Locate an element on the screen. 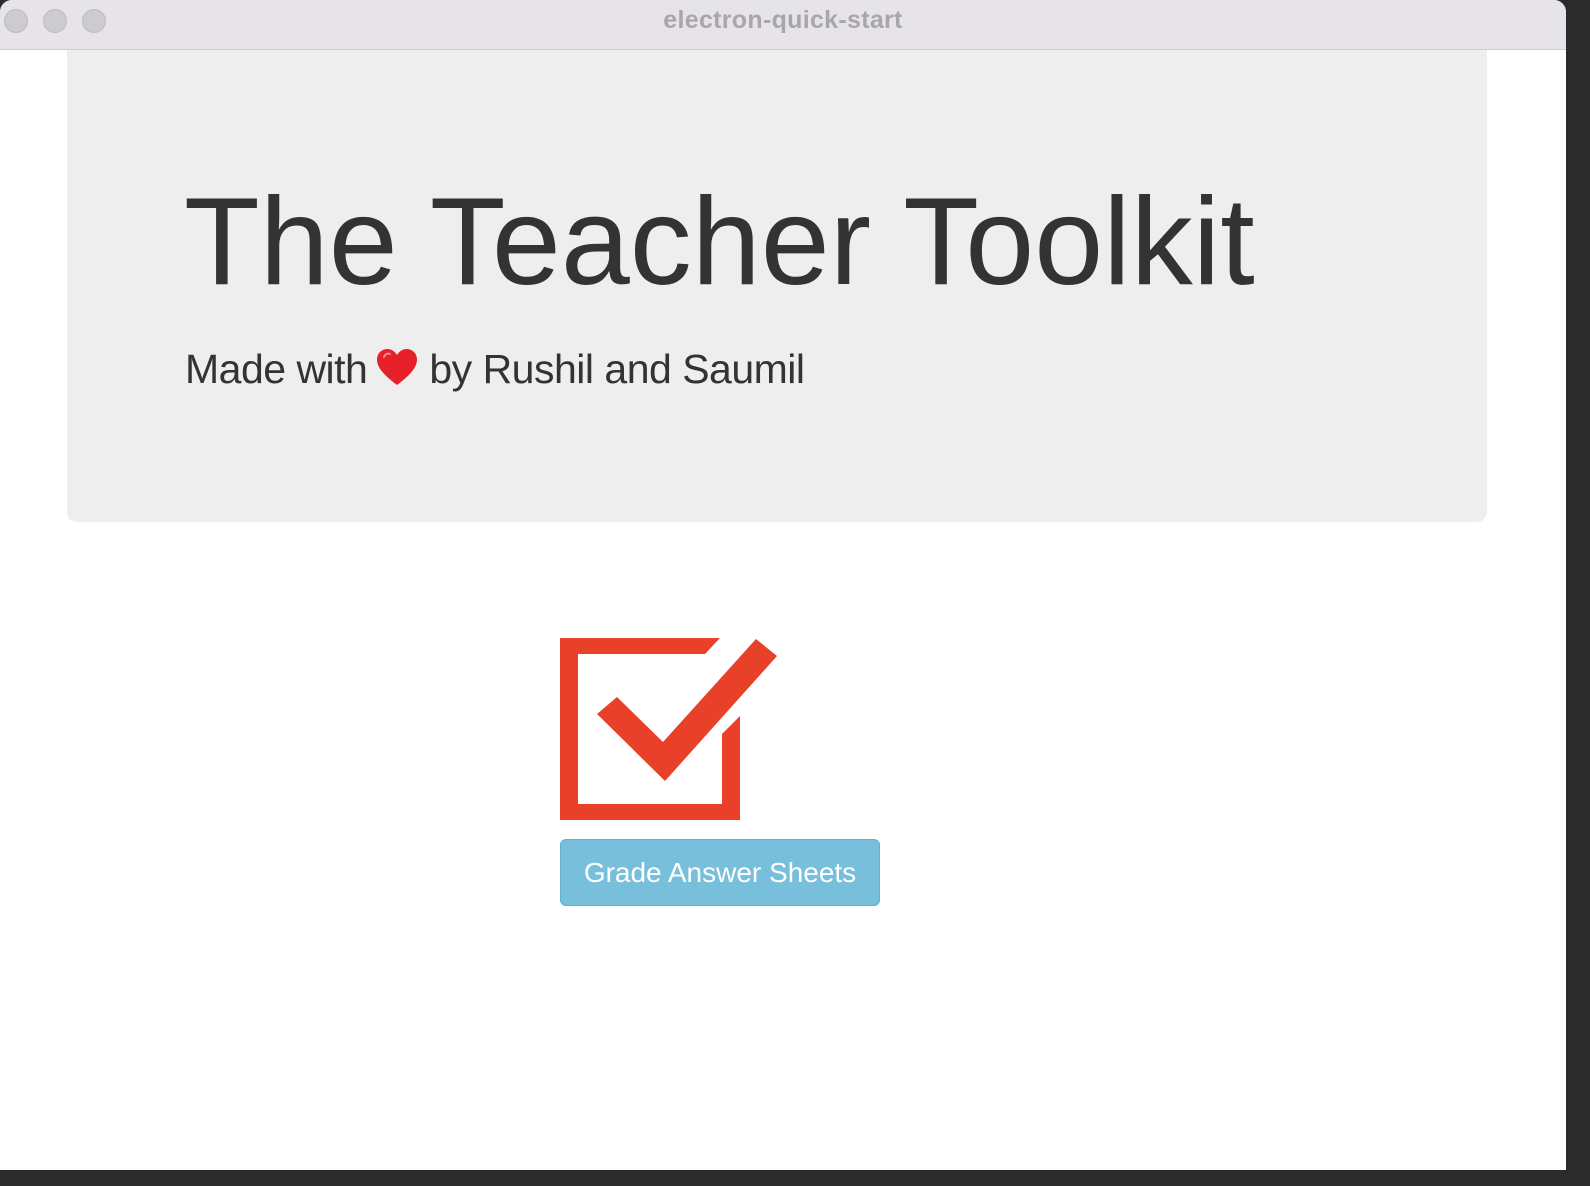 The width and height of the screenshot is (1590, 1186). heart-icon is located at coordinates (397, 367).